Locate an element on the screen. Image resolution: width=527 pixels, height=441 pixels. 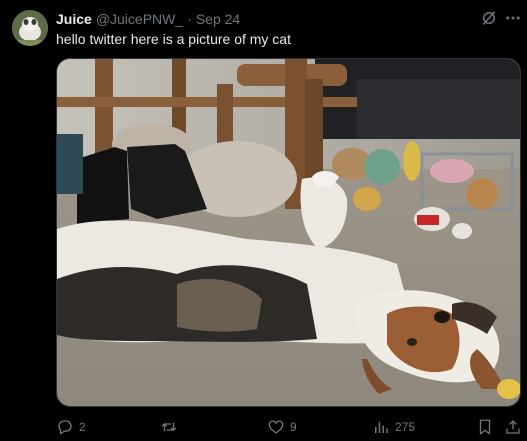
more-icon is located at coordinates (513, 18).